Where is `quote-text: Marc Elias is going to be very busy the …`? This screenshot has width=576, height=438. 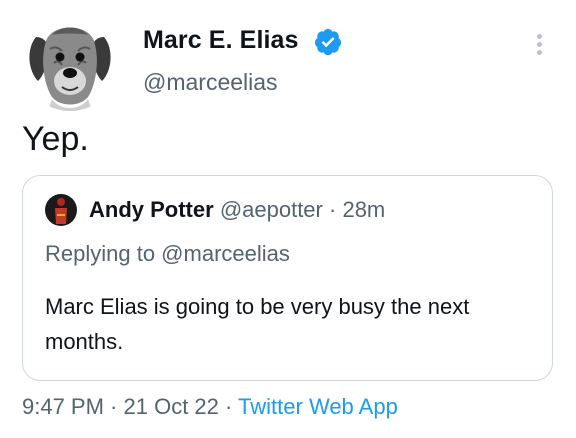
quote-text: Marc Elias is going to be very busy the … is located at coordinates (257, 324).